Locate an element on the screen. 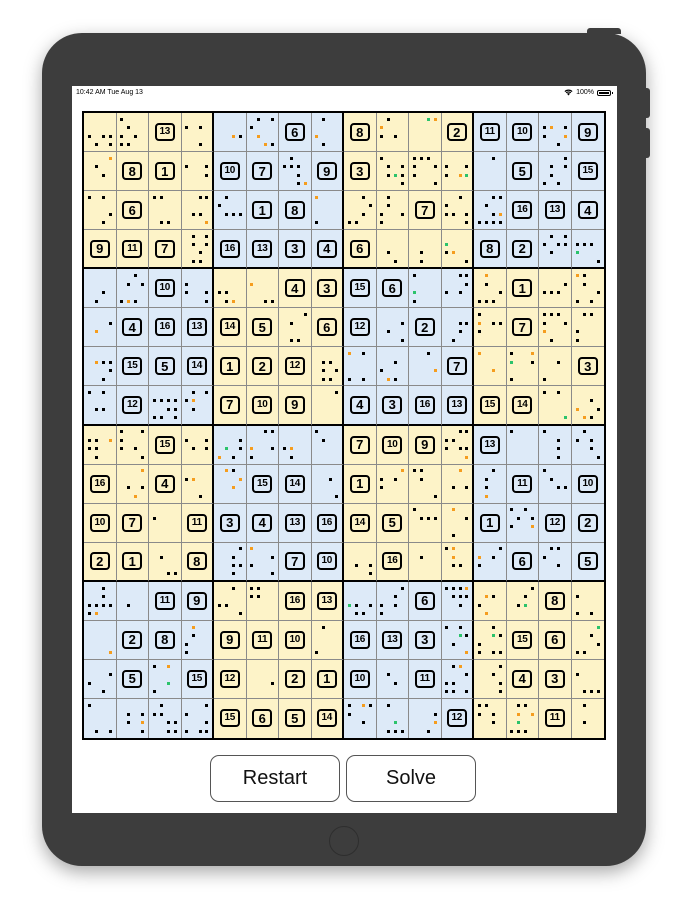 The width and height of the screenshot is (688, 915). solve-button: Solve is located at coordinates (411, 778).